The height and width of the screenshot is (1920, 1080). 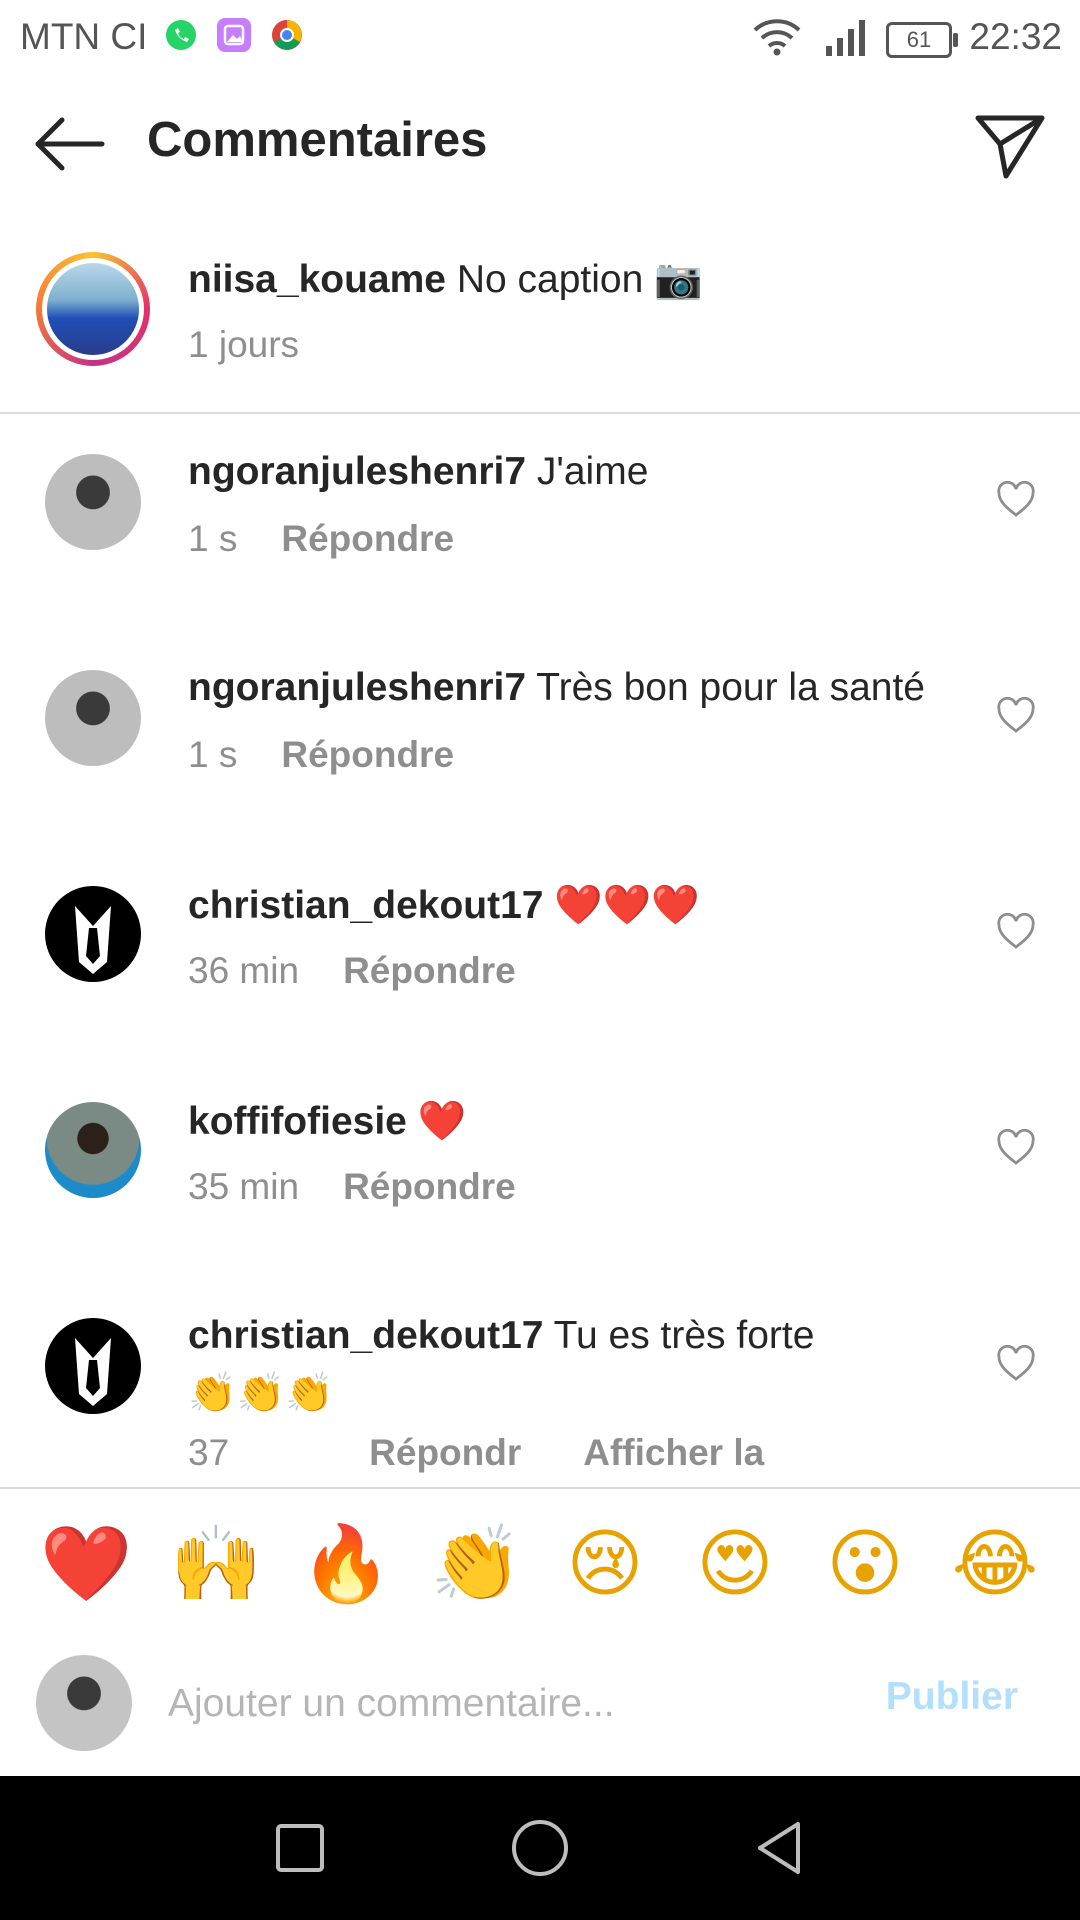 I want to click on comment-meta: 37 Répondr Afficher la, so click(x=476, y=1453).